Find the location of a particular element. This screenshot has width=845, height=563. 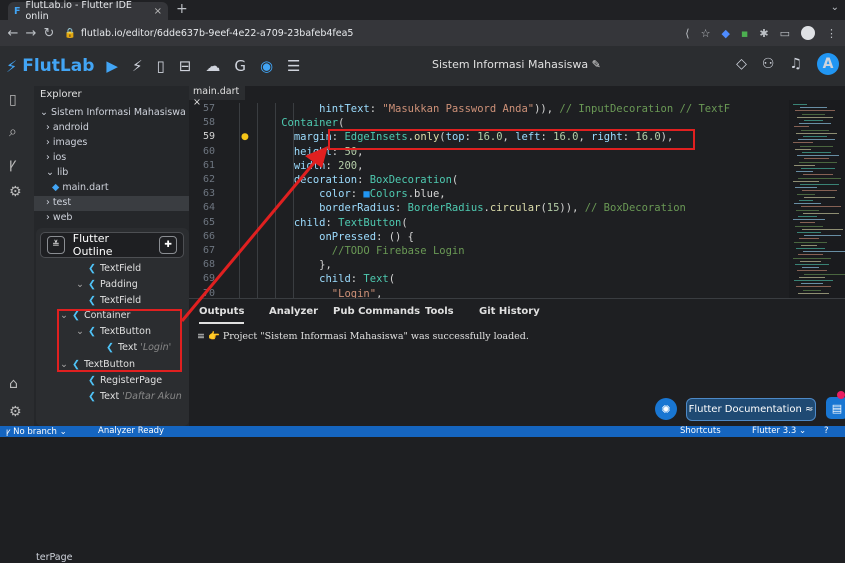

arrow-head is located at coordinates (316, 157).